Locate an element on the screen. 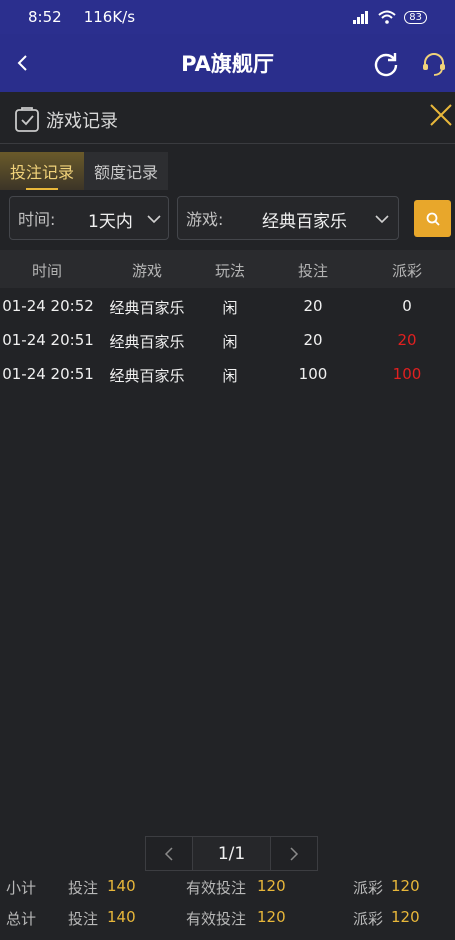 The width and height of the screenshot is (455, 940). table-row: 01-24 20:51 经典百家乐 闲 20 20 is located at coordinates (227, 340).